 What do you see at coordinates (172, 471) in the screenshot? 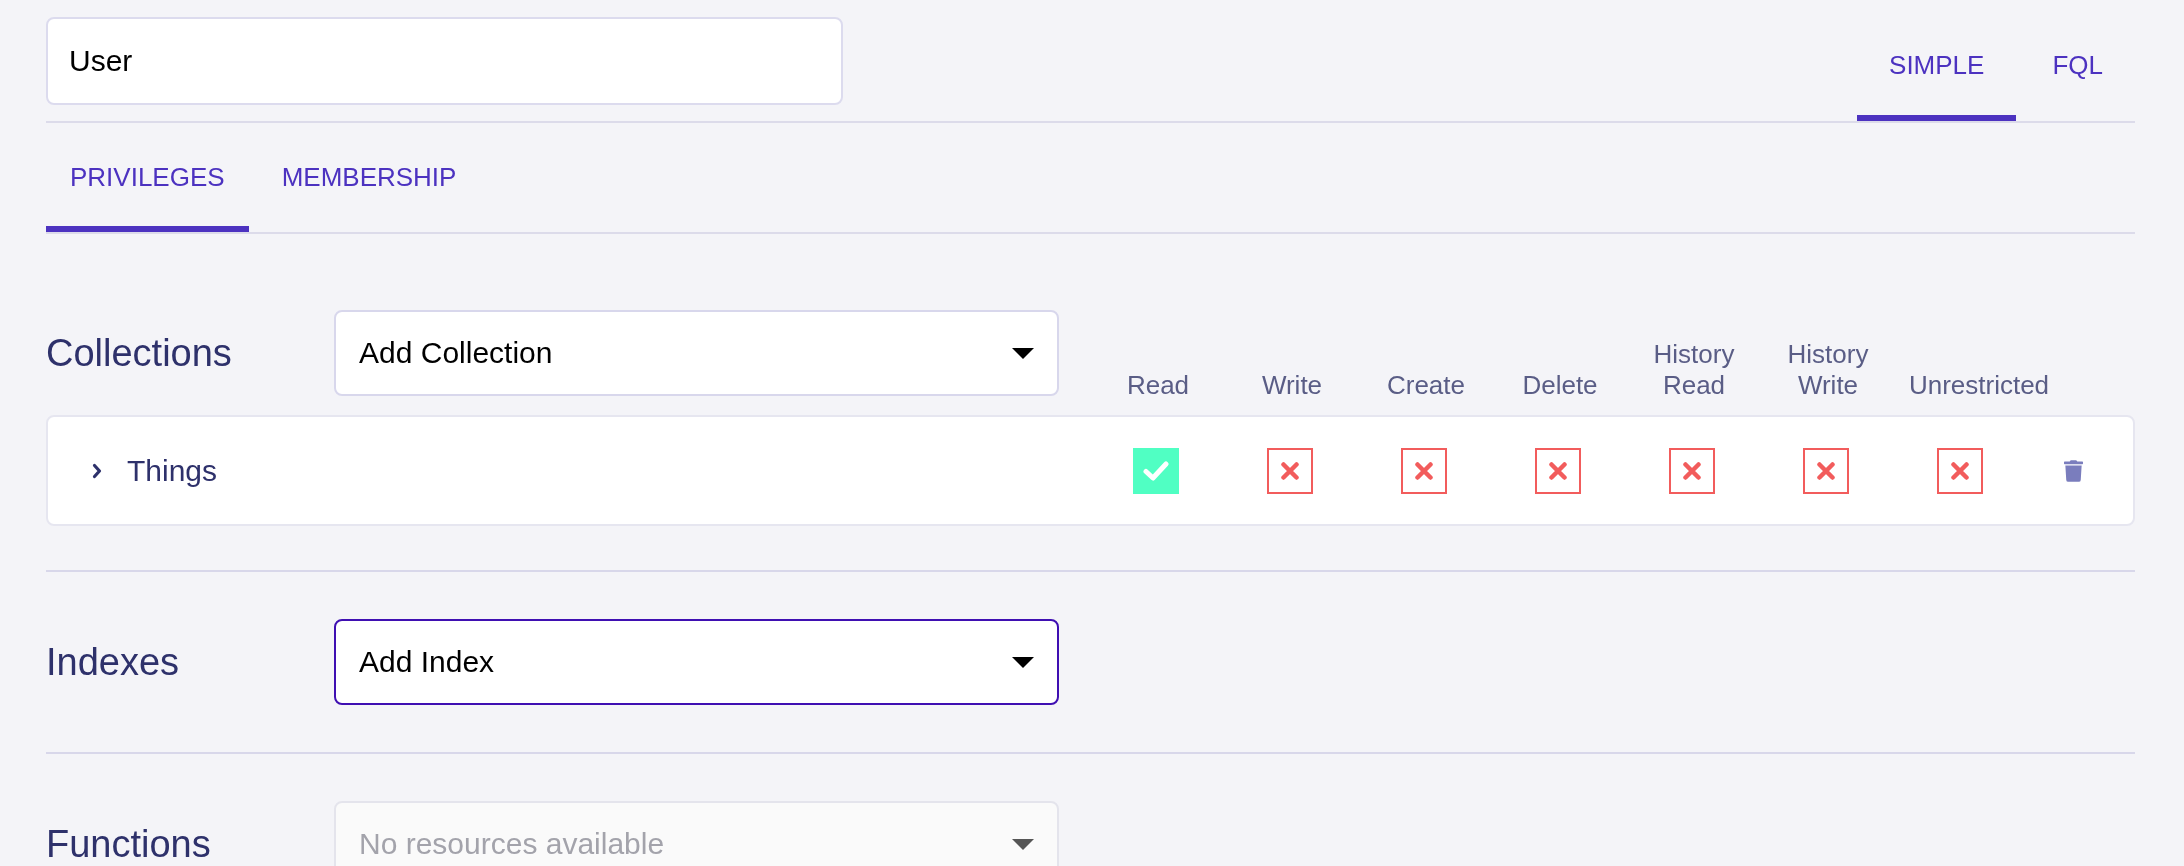
I see `collection-name: Things` at bounding box center [172, 471].